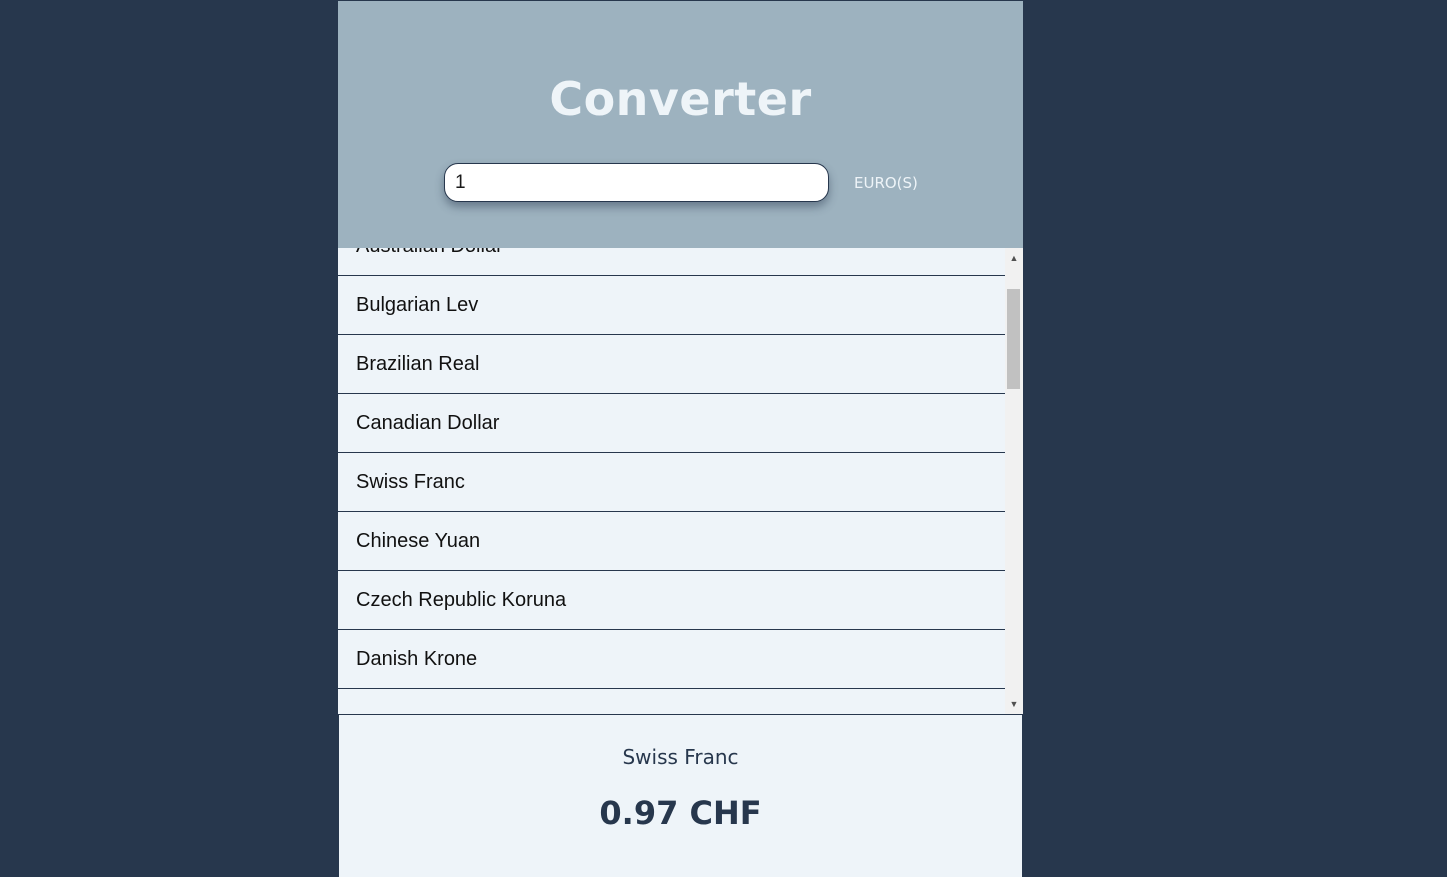 The image size is (1447, 877). What do you see at coordinates (671, 659) in the screenshot?
I see `currency-item-danish-krone: Danish Krone` at bounding box center [671, 659].